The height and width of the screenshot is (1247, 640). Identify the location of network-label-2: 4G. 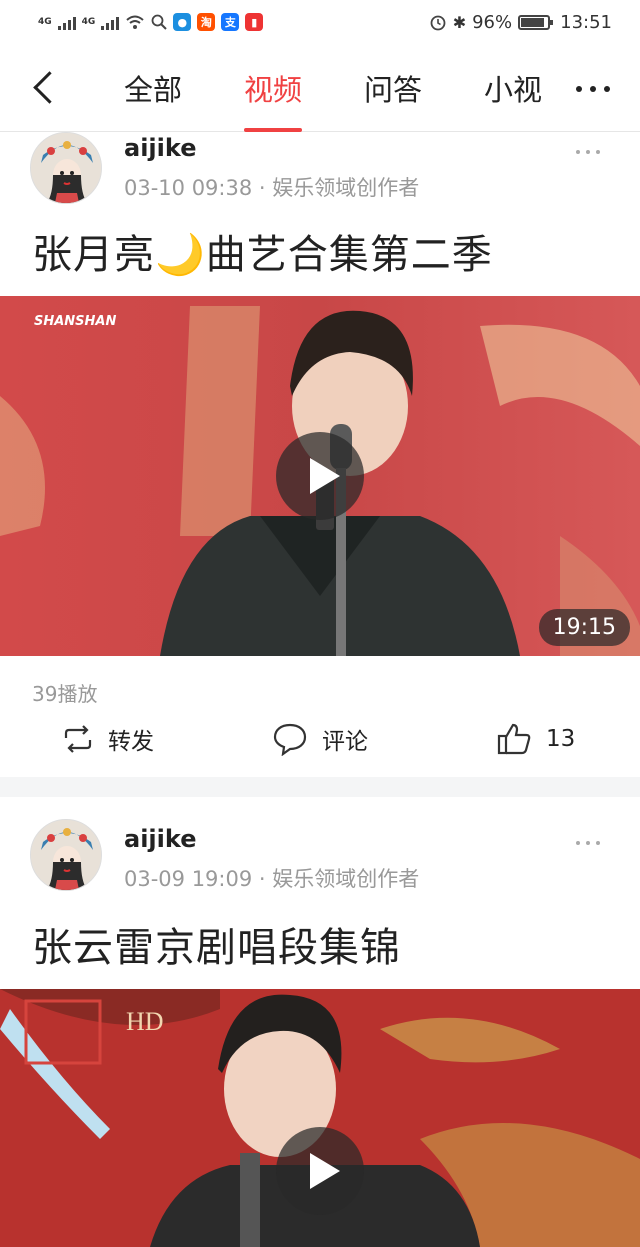
(88, 22).